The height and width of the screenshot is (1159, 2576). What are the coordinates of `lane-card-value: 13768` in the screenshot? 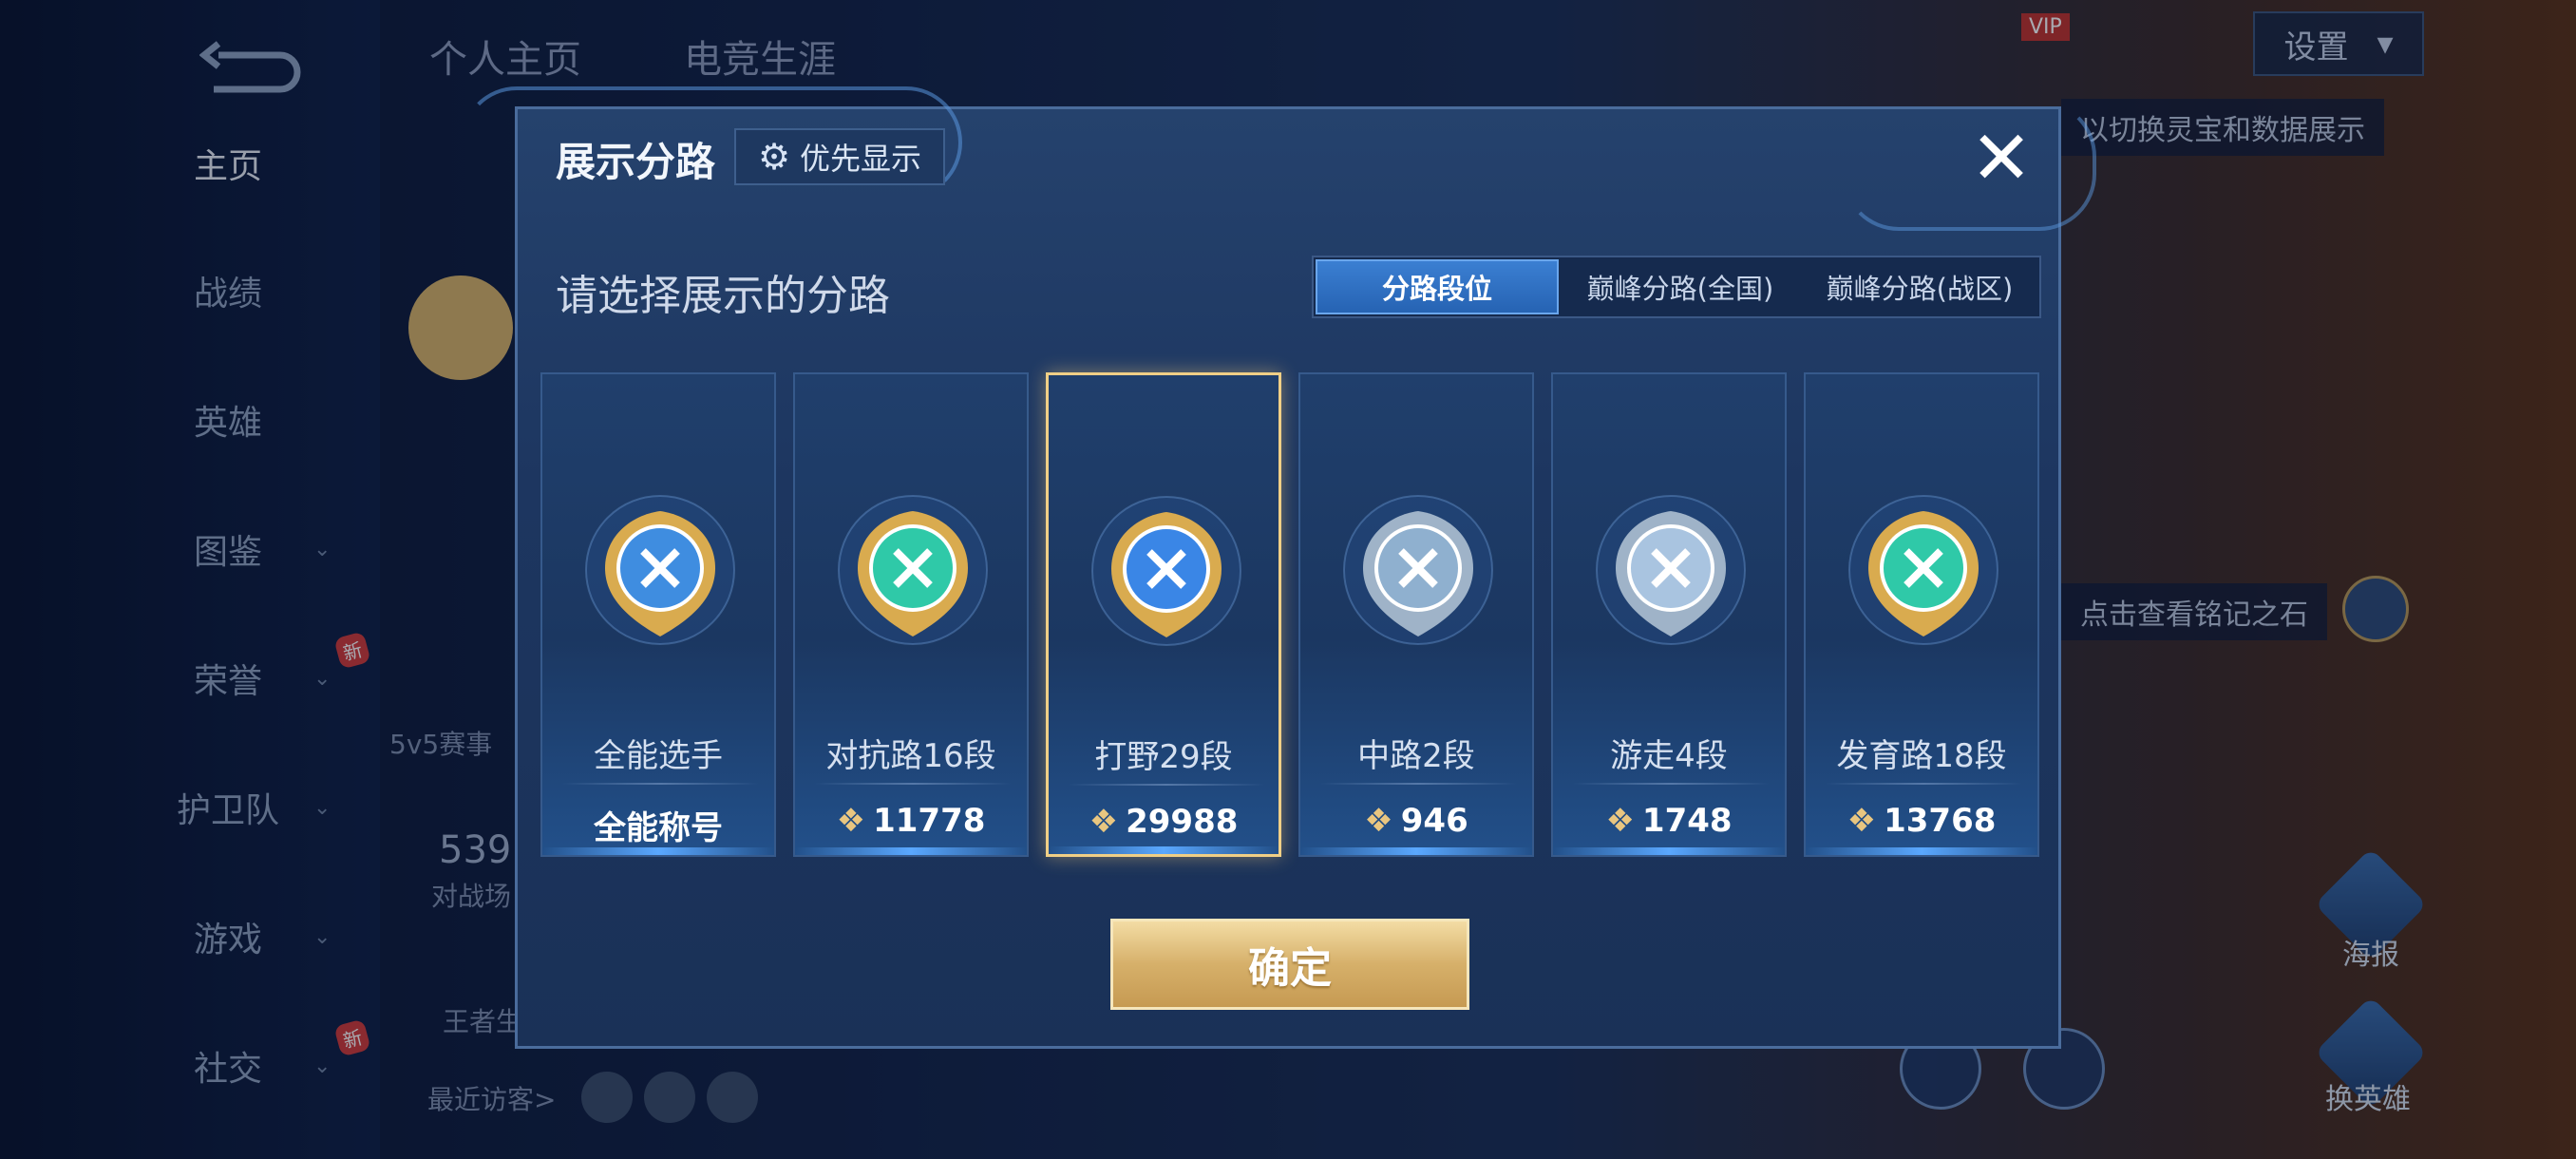 It's located at (1940, 821).